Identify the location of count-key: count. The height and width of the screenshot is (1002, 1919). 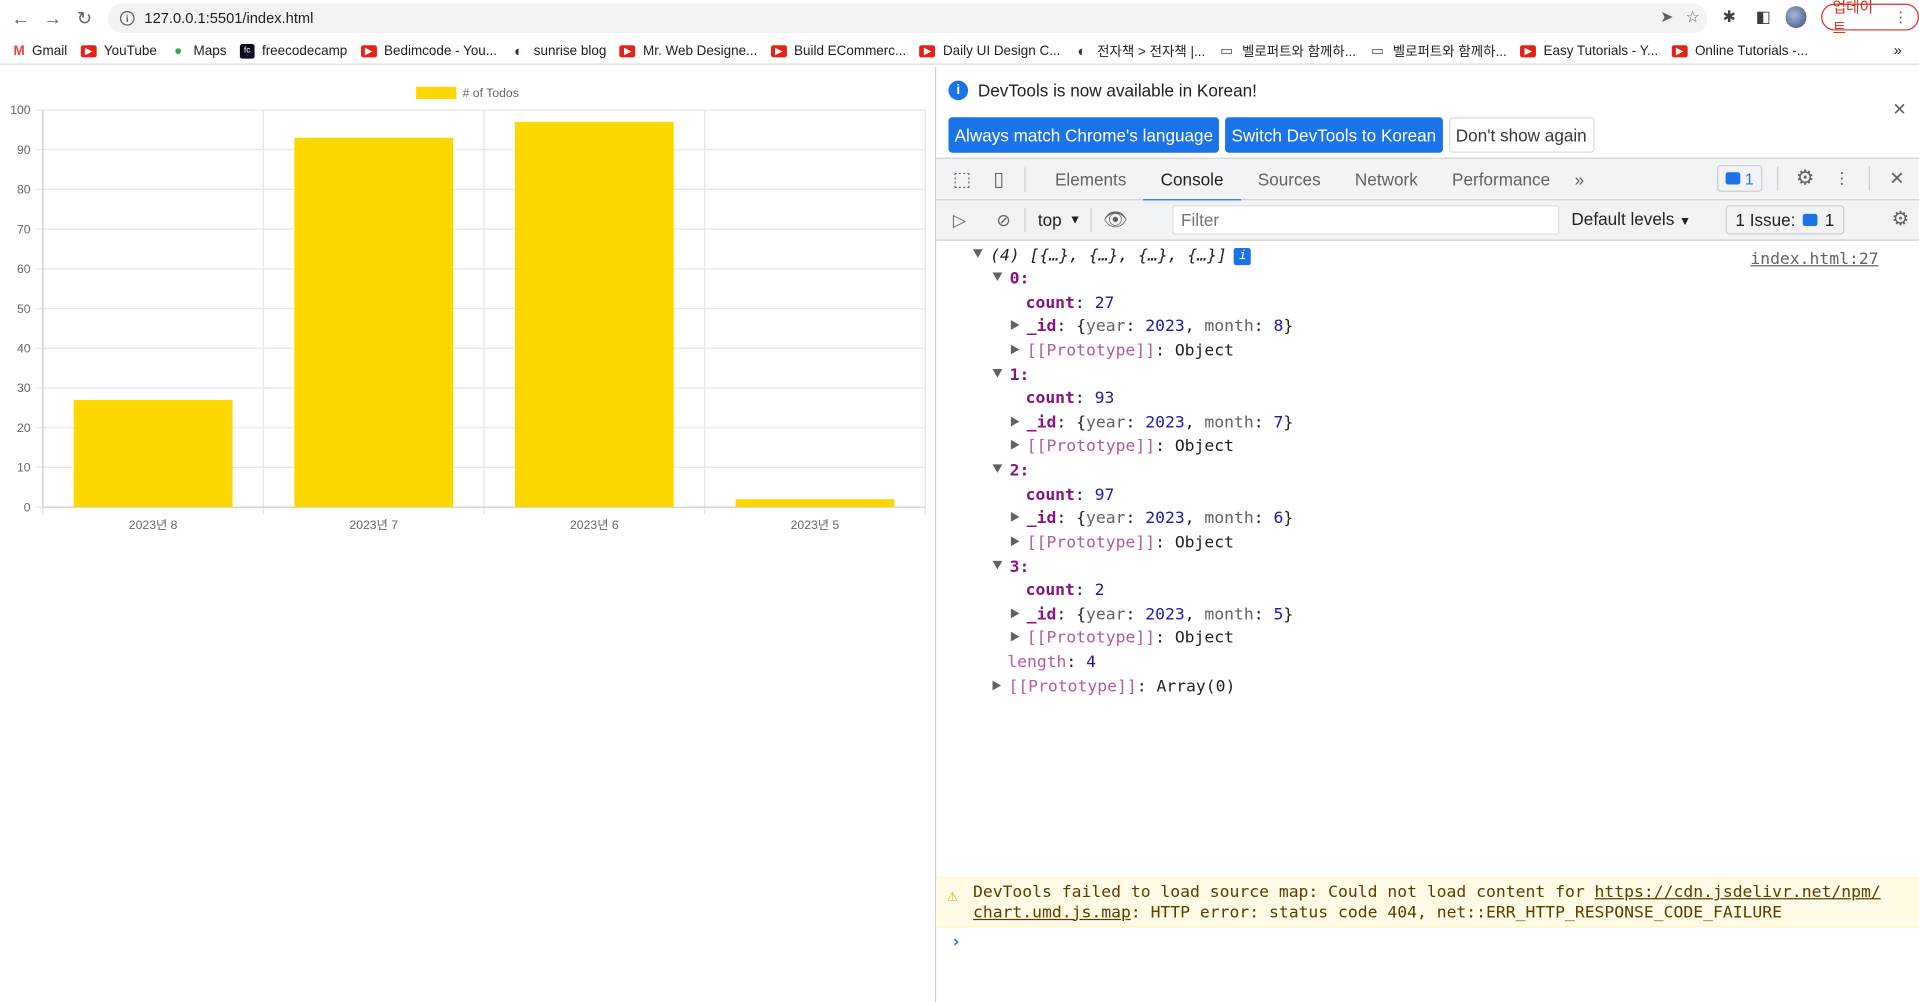
(1050, 591).